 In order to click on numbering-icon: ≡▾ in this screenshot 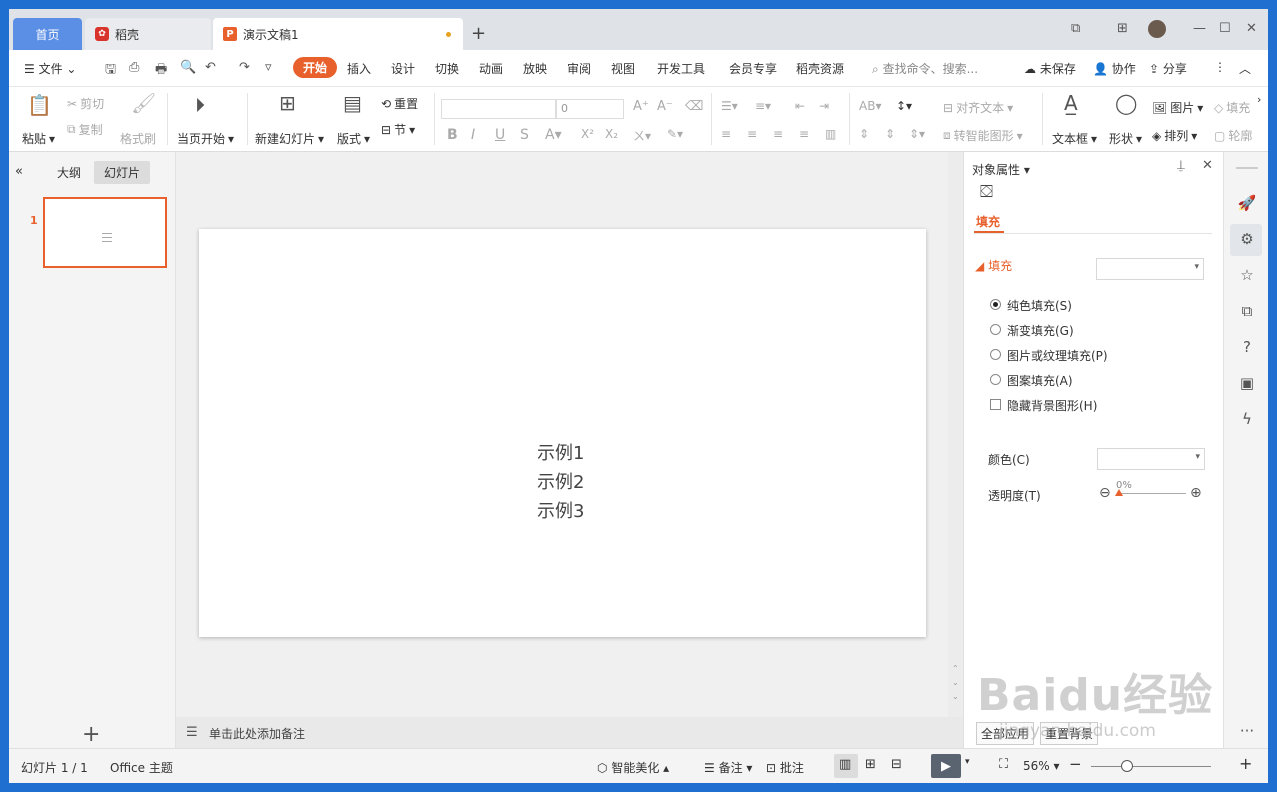, I will do `click(763, 106)`.